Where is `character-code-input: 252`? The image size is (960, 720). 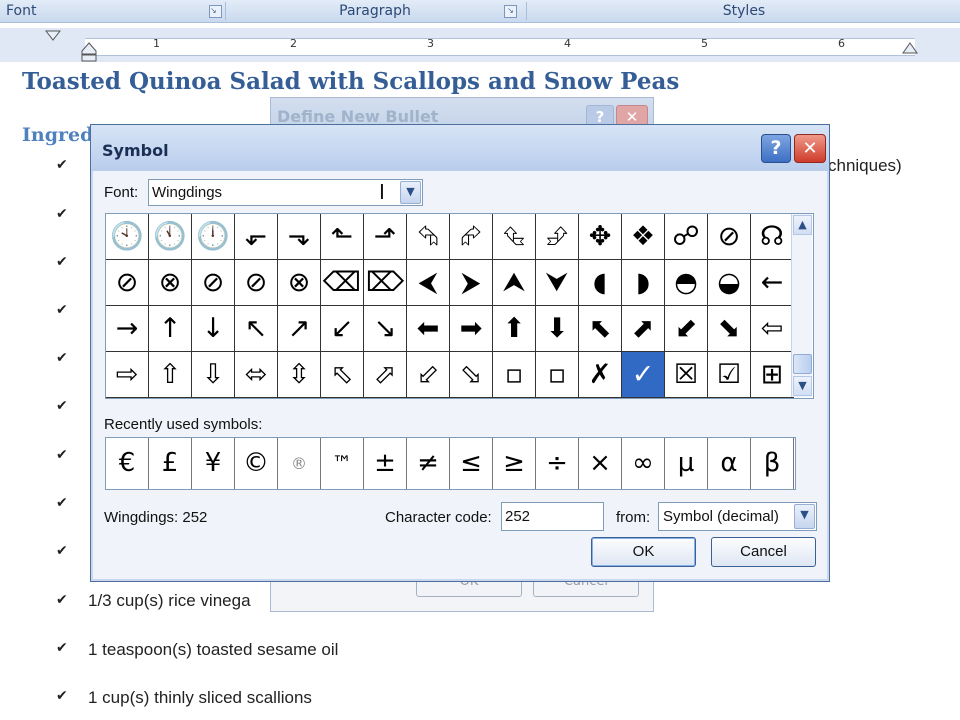
character-code-input: 252 is located at coordinates (552, 516).